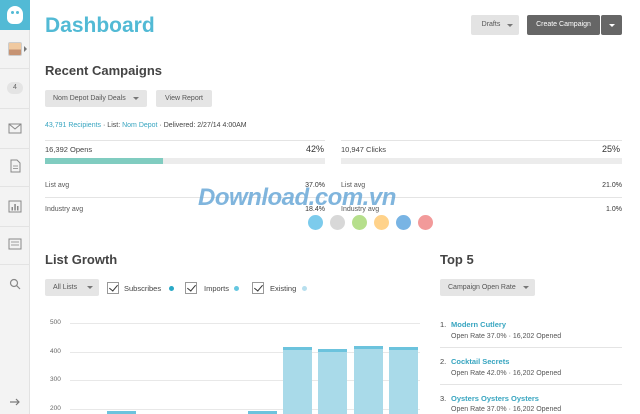 This screenshot has width=640, height=414. I want to click on campaign-select-label: Nom Depot Daily Deals, so click(89, 98).